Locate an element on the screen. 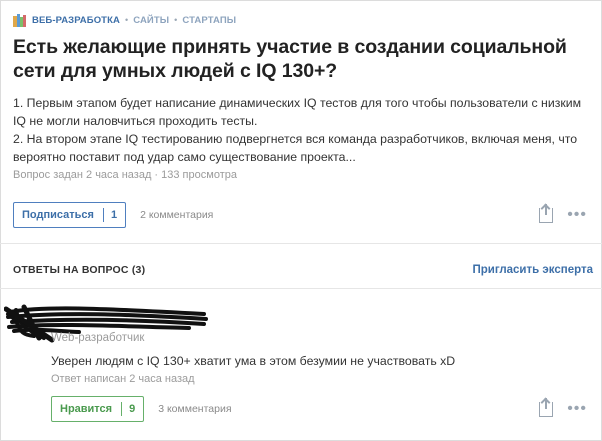  subscribe-button: Подписаться 1 is located at coordinates (70, 215).